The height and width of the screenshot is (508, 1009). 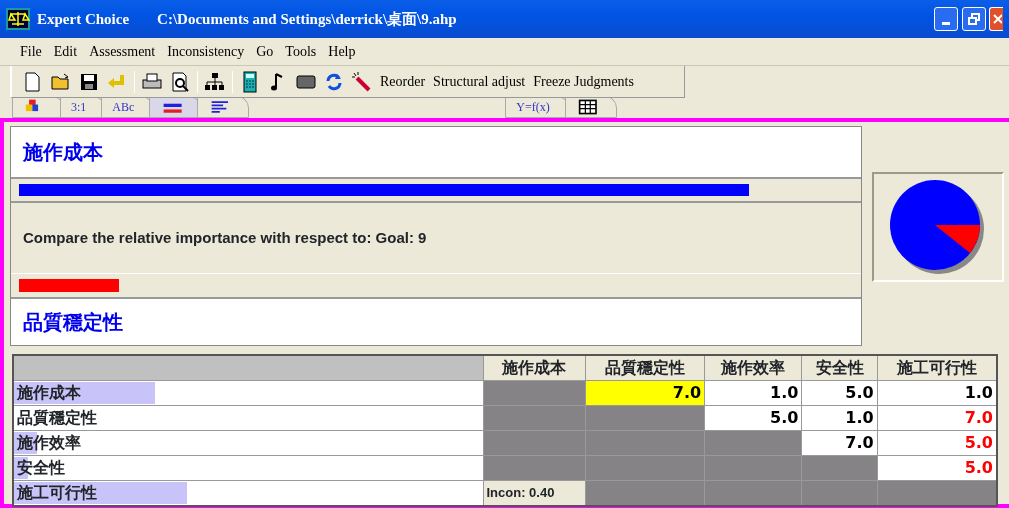 What do you see at coordinates (534, 368) in the screenshot?
I see `column-header: 施作成本` at bounding box center [534, 368].